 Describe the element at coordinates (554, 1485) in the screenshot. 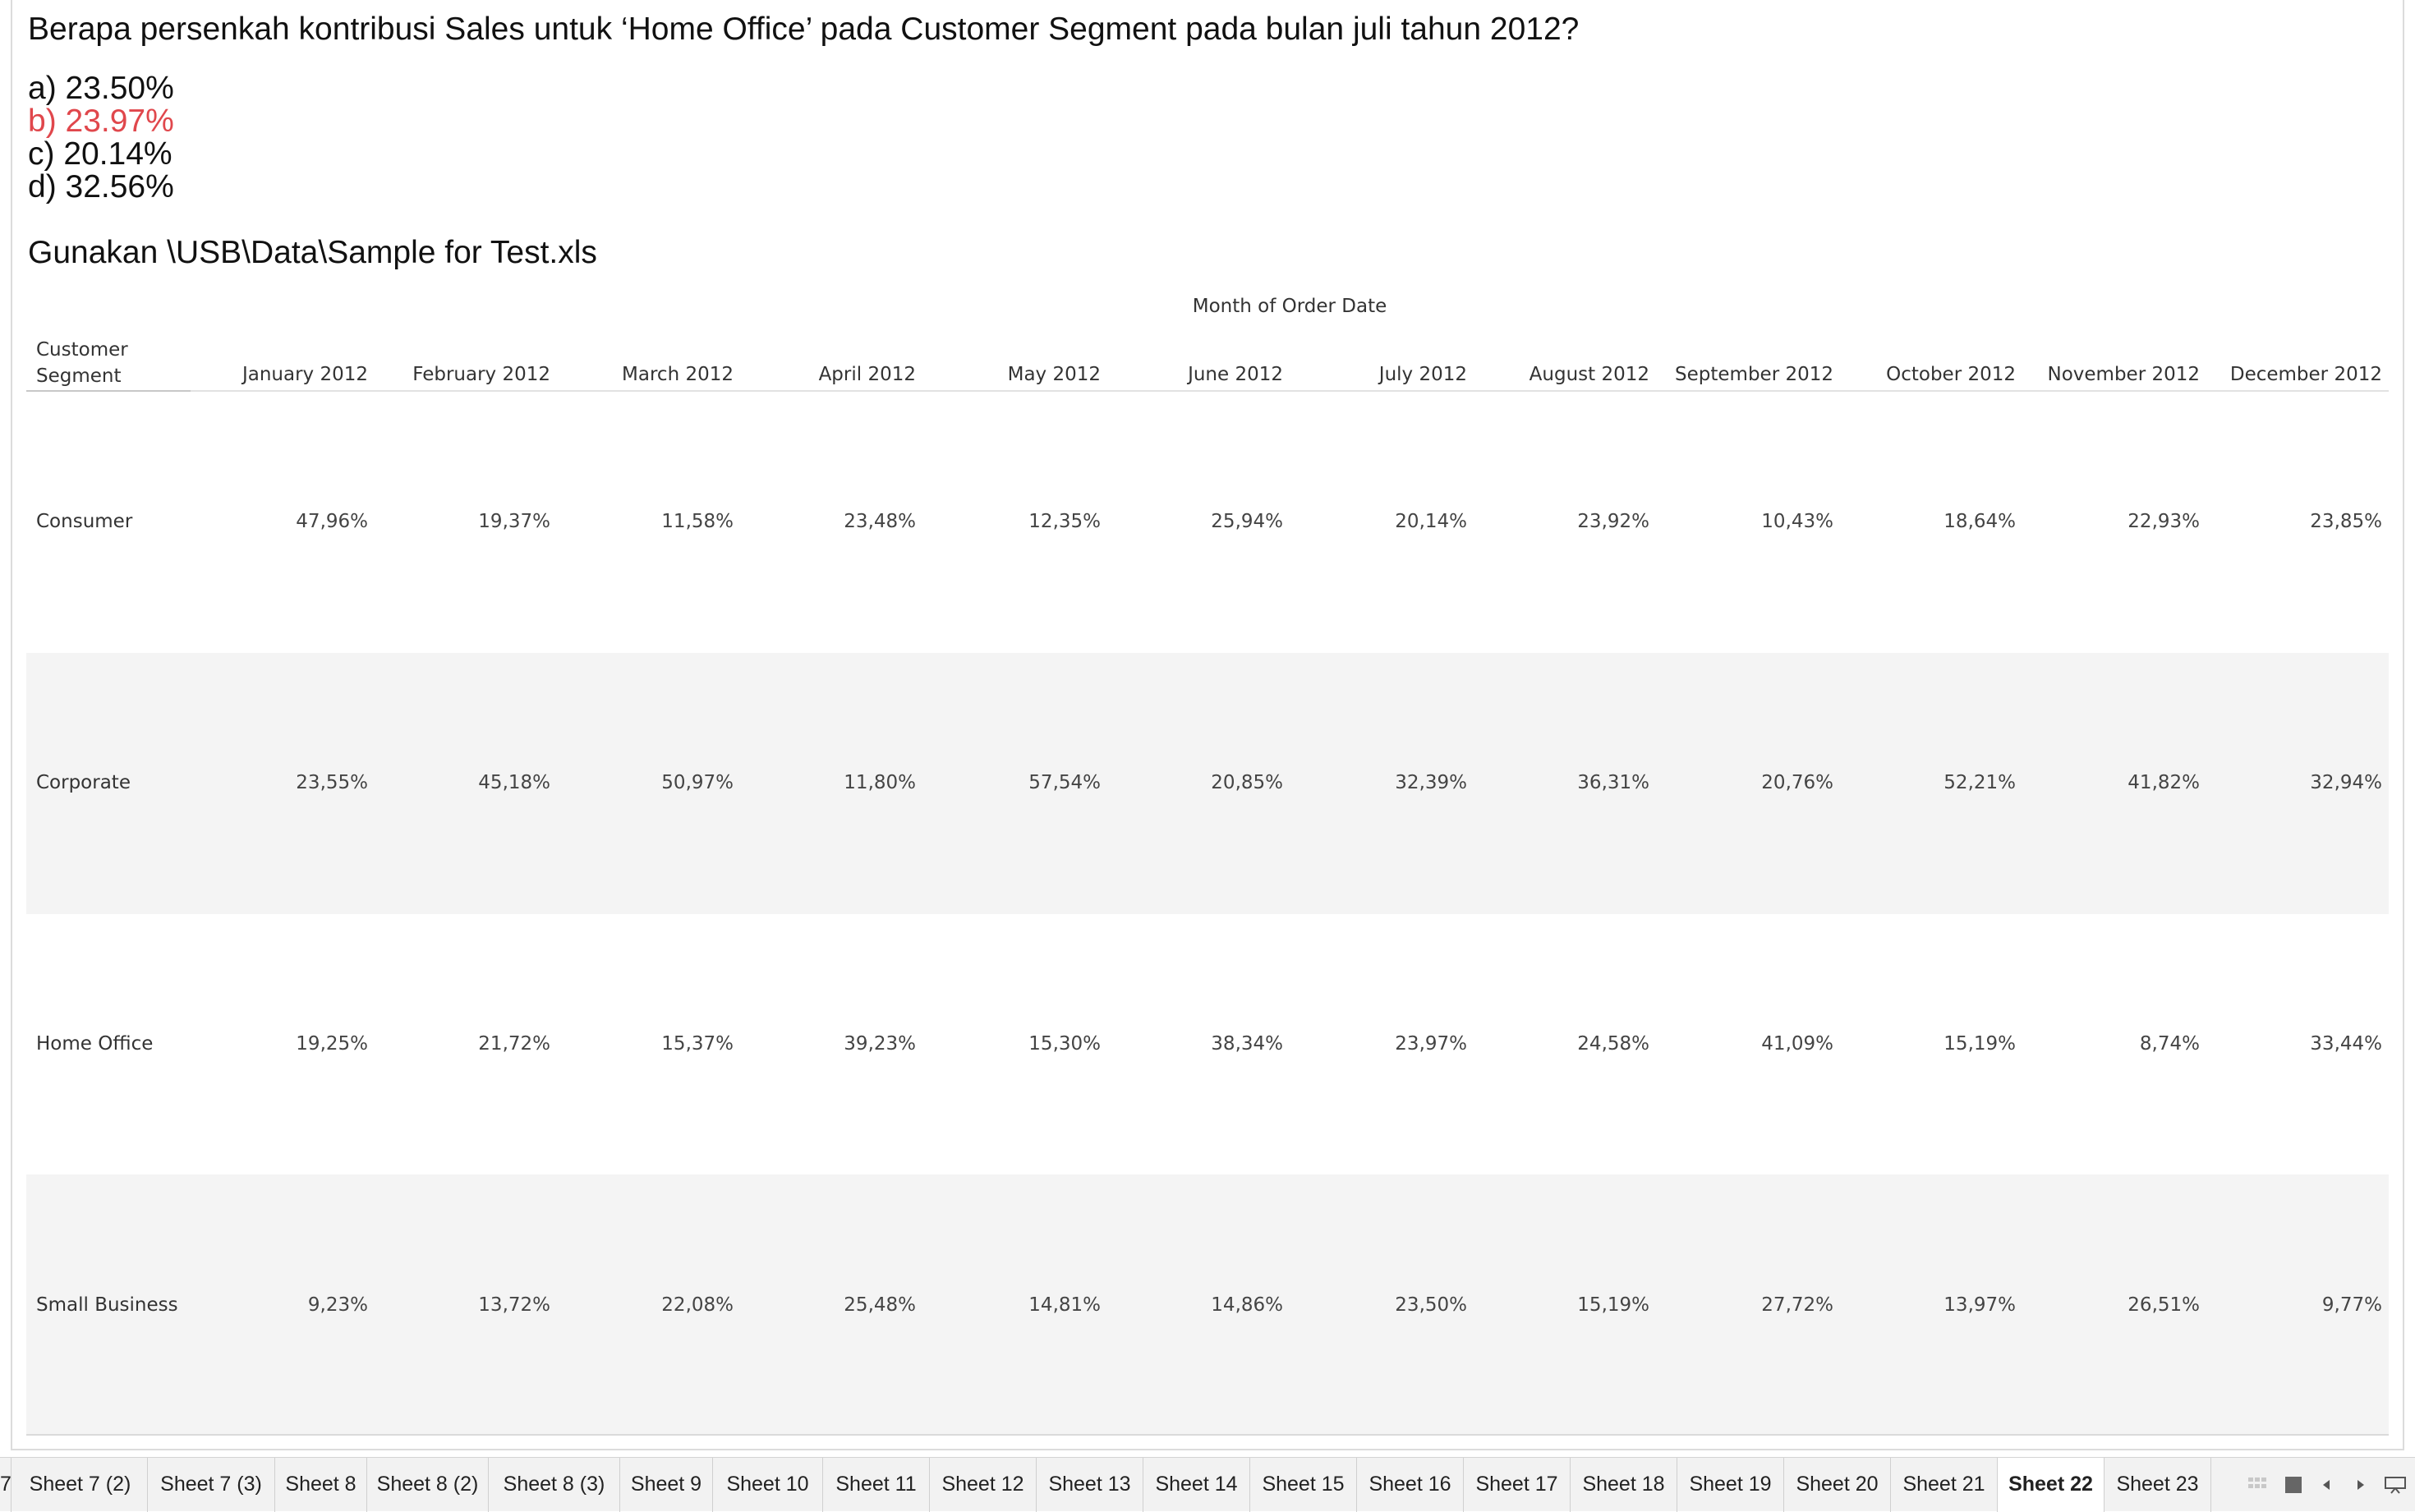

I see `sheet-tab: Sheet 8 (3)` at that location.